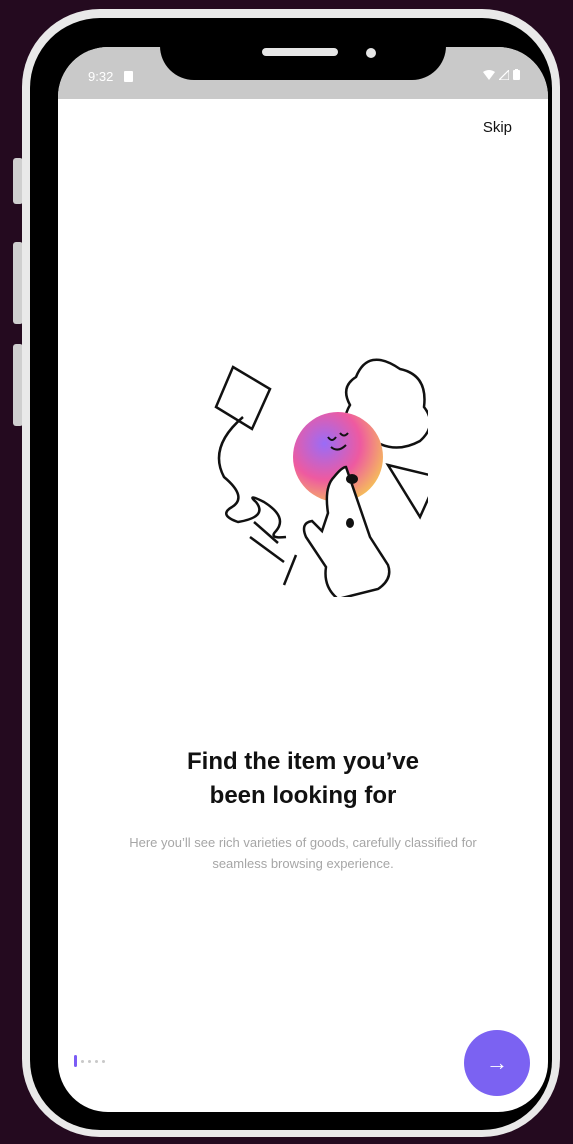 The height and width of the screenshot is (1144, 573). I want to click on hand-tap-illustration, so click(321, 477).